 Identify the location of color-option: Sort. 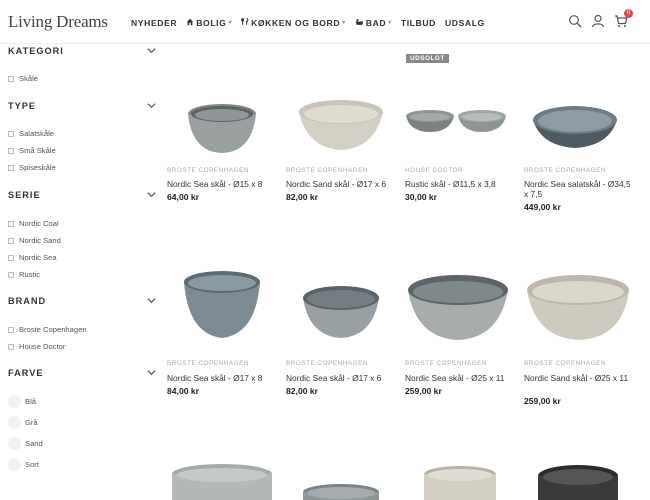
(23, 464).